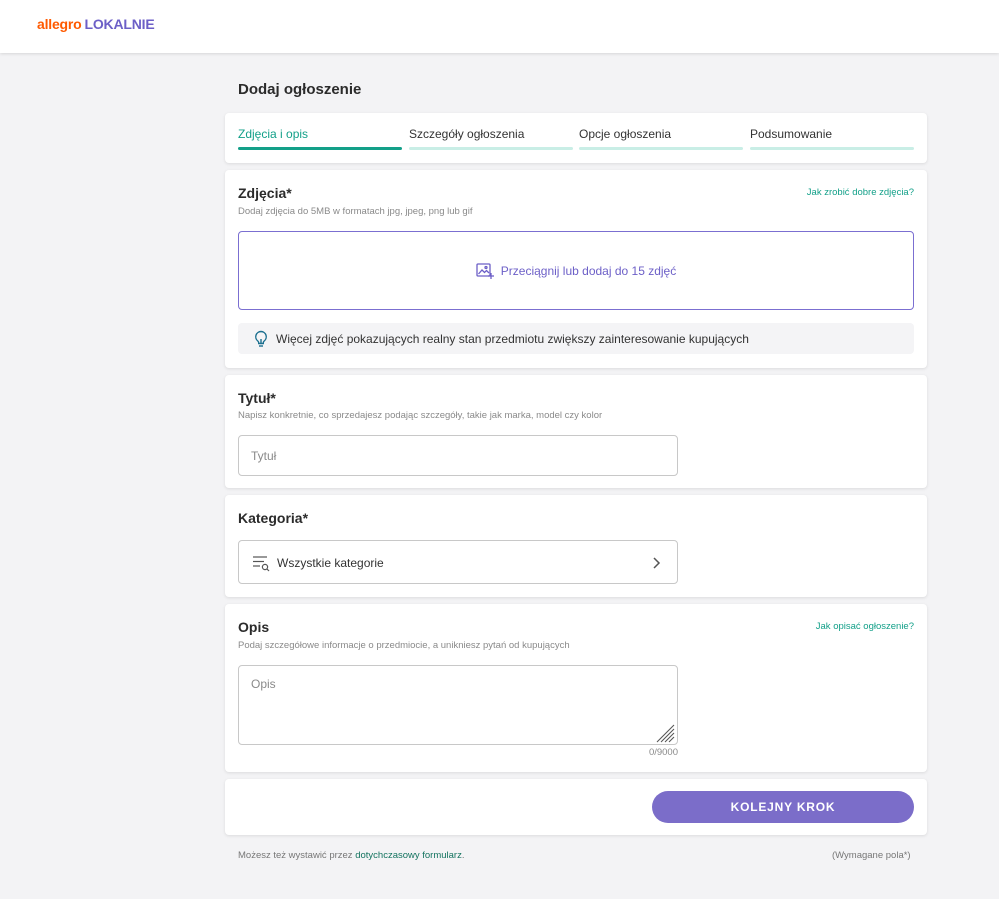 The height and width of the screenshot is (899, 999). What do you see at coordinates (463, 855) in the screenshot?
I see `footer-suffix: .` at bounding box center [463, 855].